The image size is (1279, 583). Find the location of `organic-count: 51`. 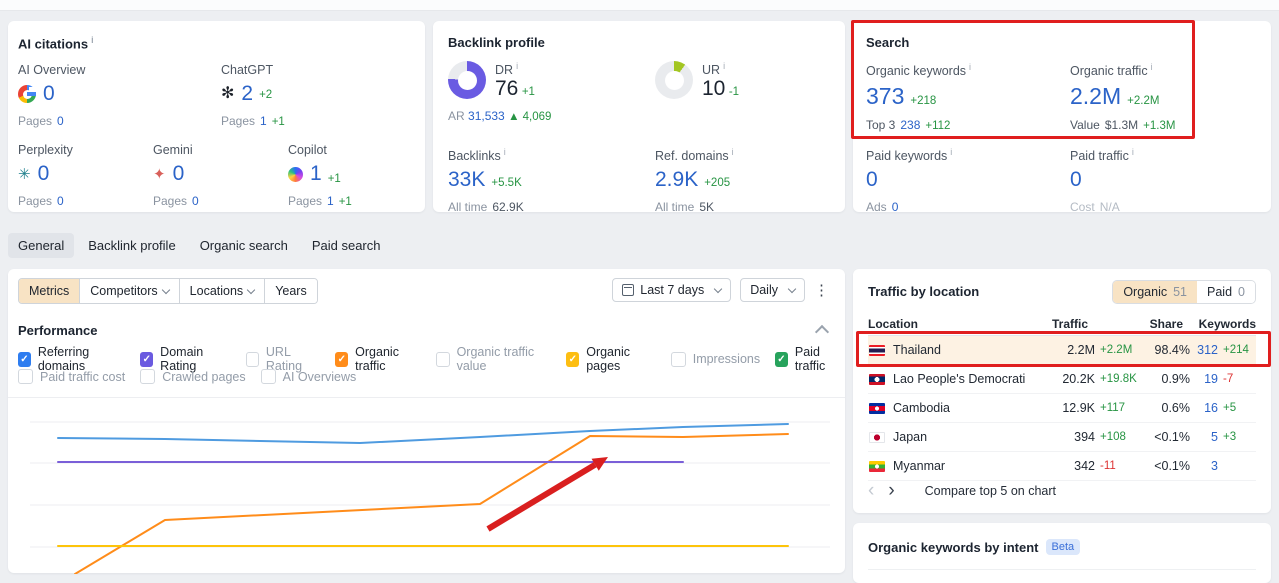

organic-count: 51 is located at coordinates (1180, 292).